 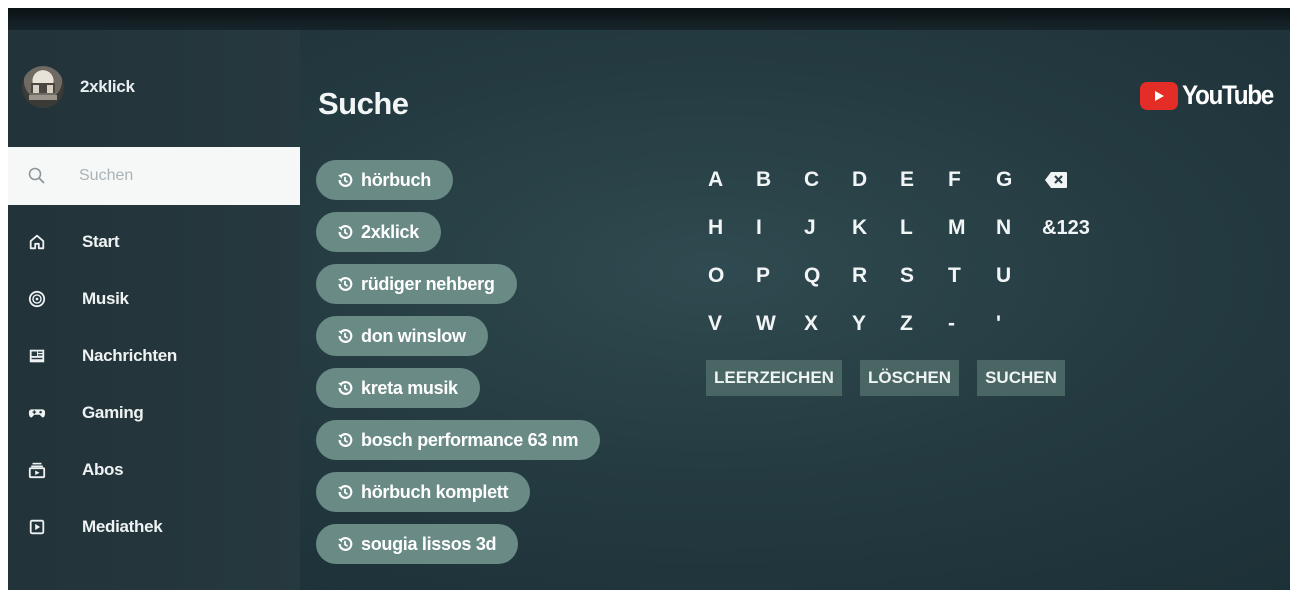 What do you see at coordinates (1018, 276) in the screenshot?
I see `key: U` at bounding box center [1018, 276].